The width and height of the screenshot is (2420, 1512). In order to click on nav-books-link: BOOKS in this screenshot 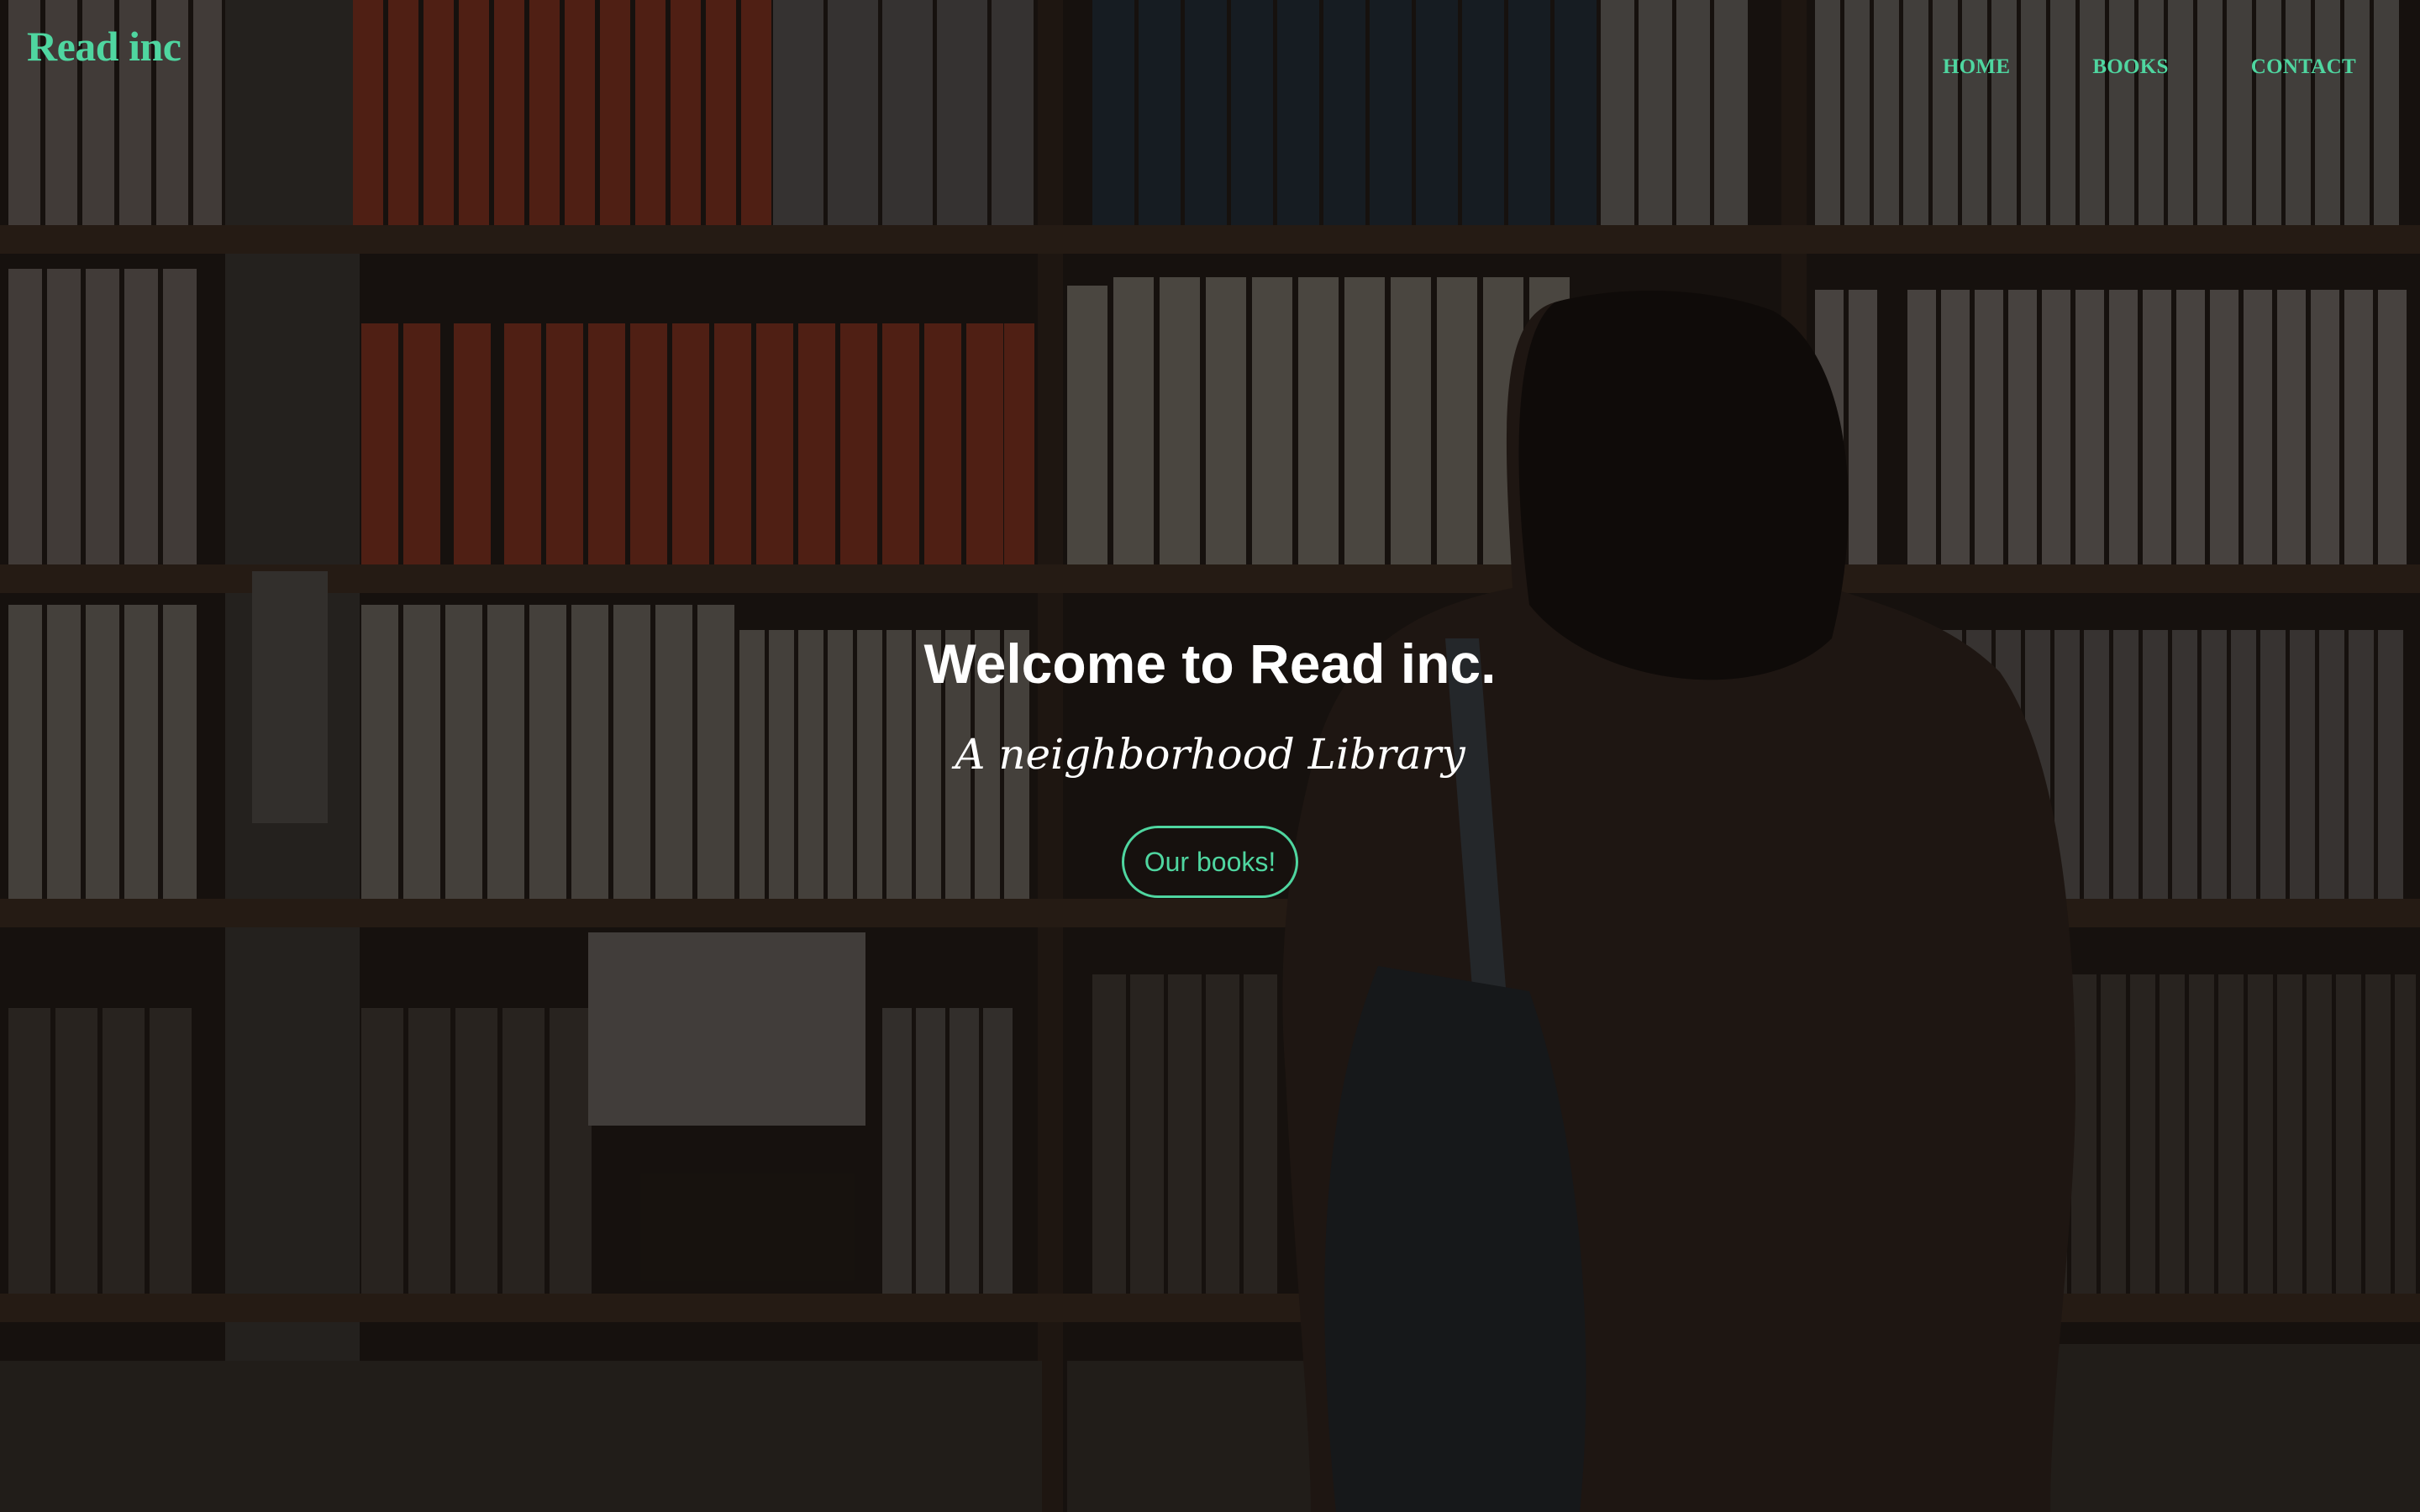, I will do `click(2130, 67)`.